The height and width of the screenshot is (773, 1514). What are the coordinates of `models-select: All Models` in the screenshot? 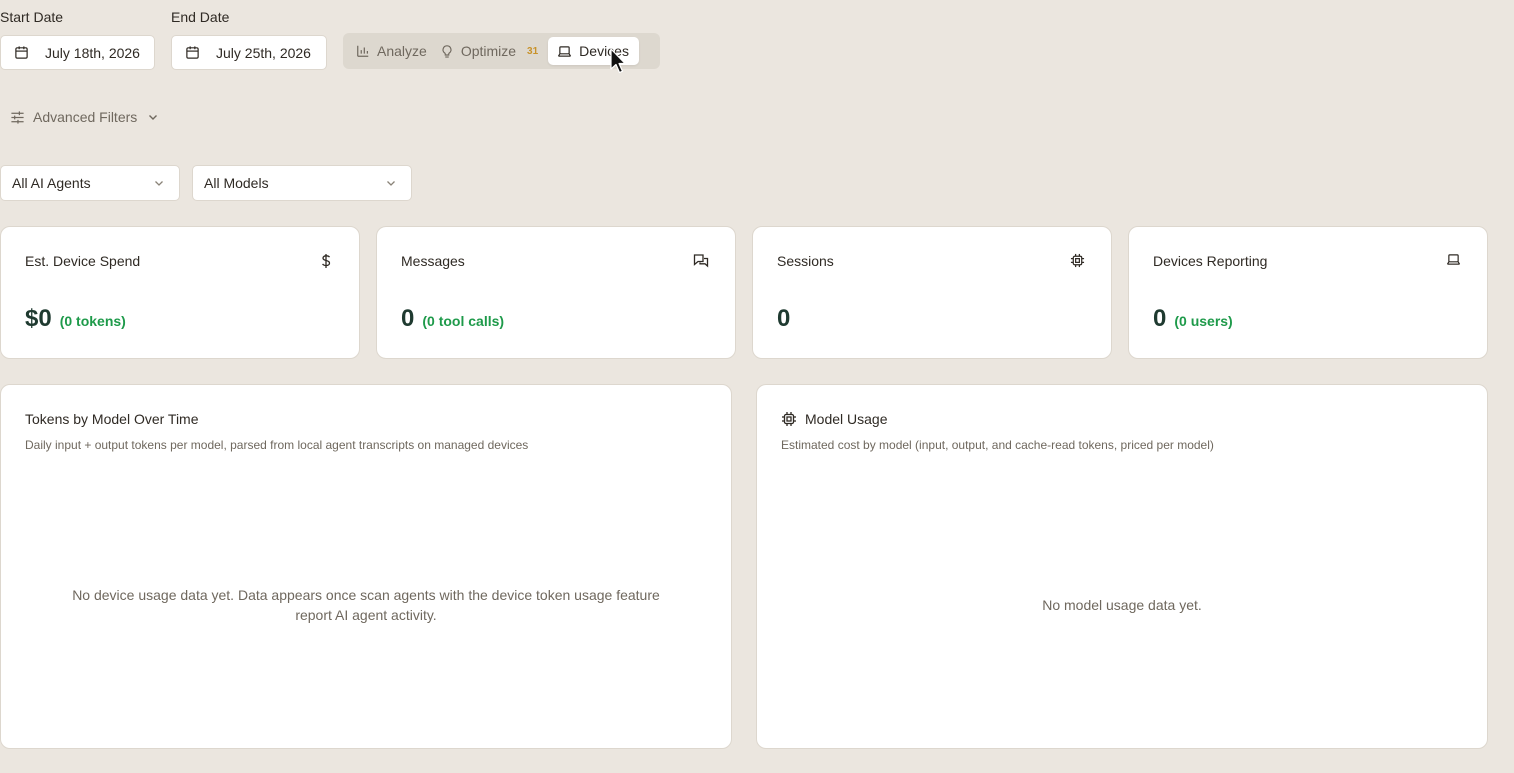 It's located at (302, 183).